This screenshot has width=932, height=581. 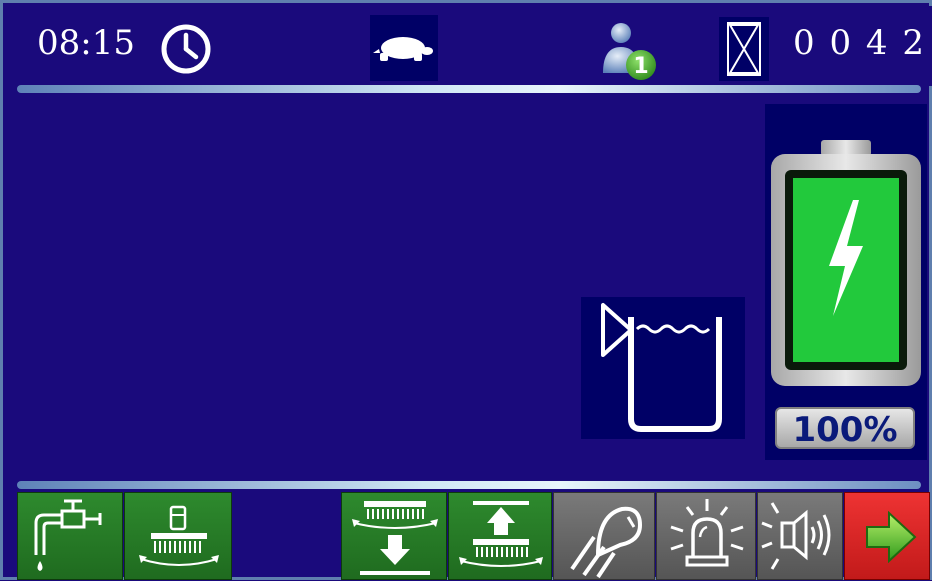 What do you see at coordinates (707, 533) in the screenshot?
I see `beacon-icon` at bounding box center [707, 533].